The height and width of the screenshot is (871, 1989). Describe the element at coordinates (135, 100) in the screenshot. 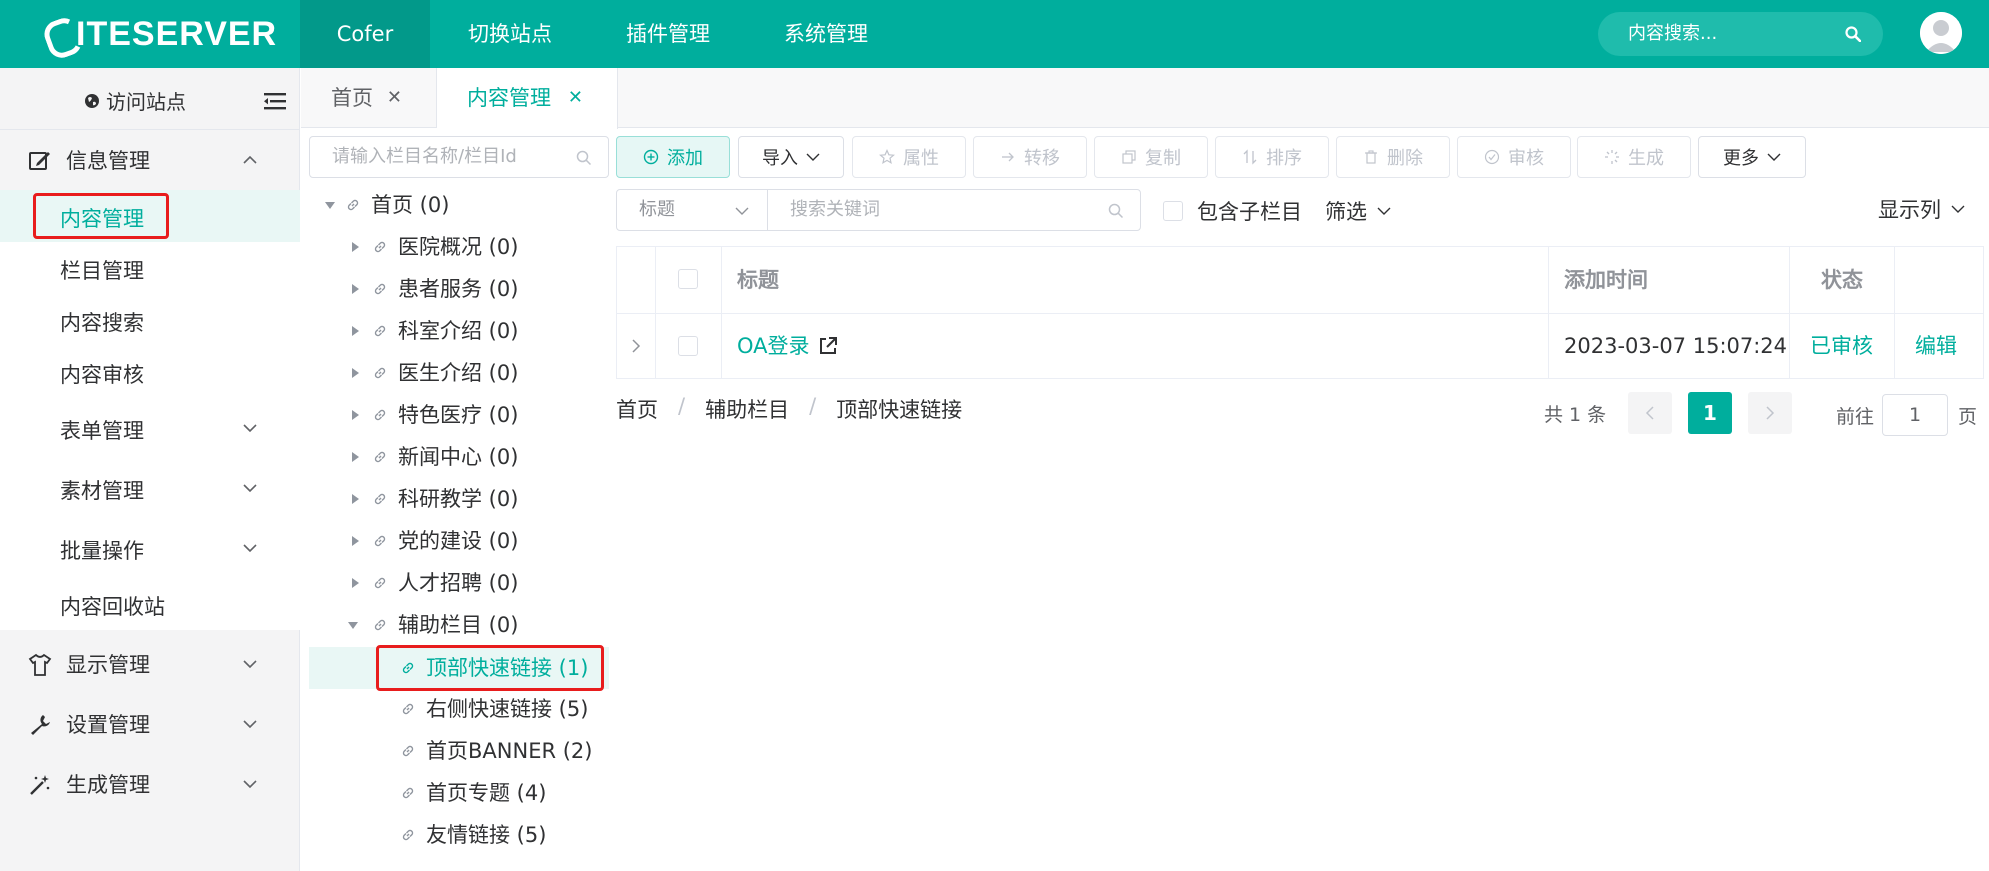

I see `visit-site-link: 访问站点` at that location.